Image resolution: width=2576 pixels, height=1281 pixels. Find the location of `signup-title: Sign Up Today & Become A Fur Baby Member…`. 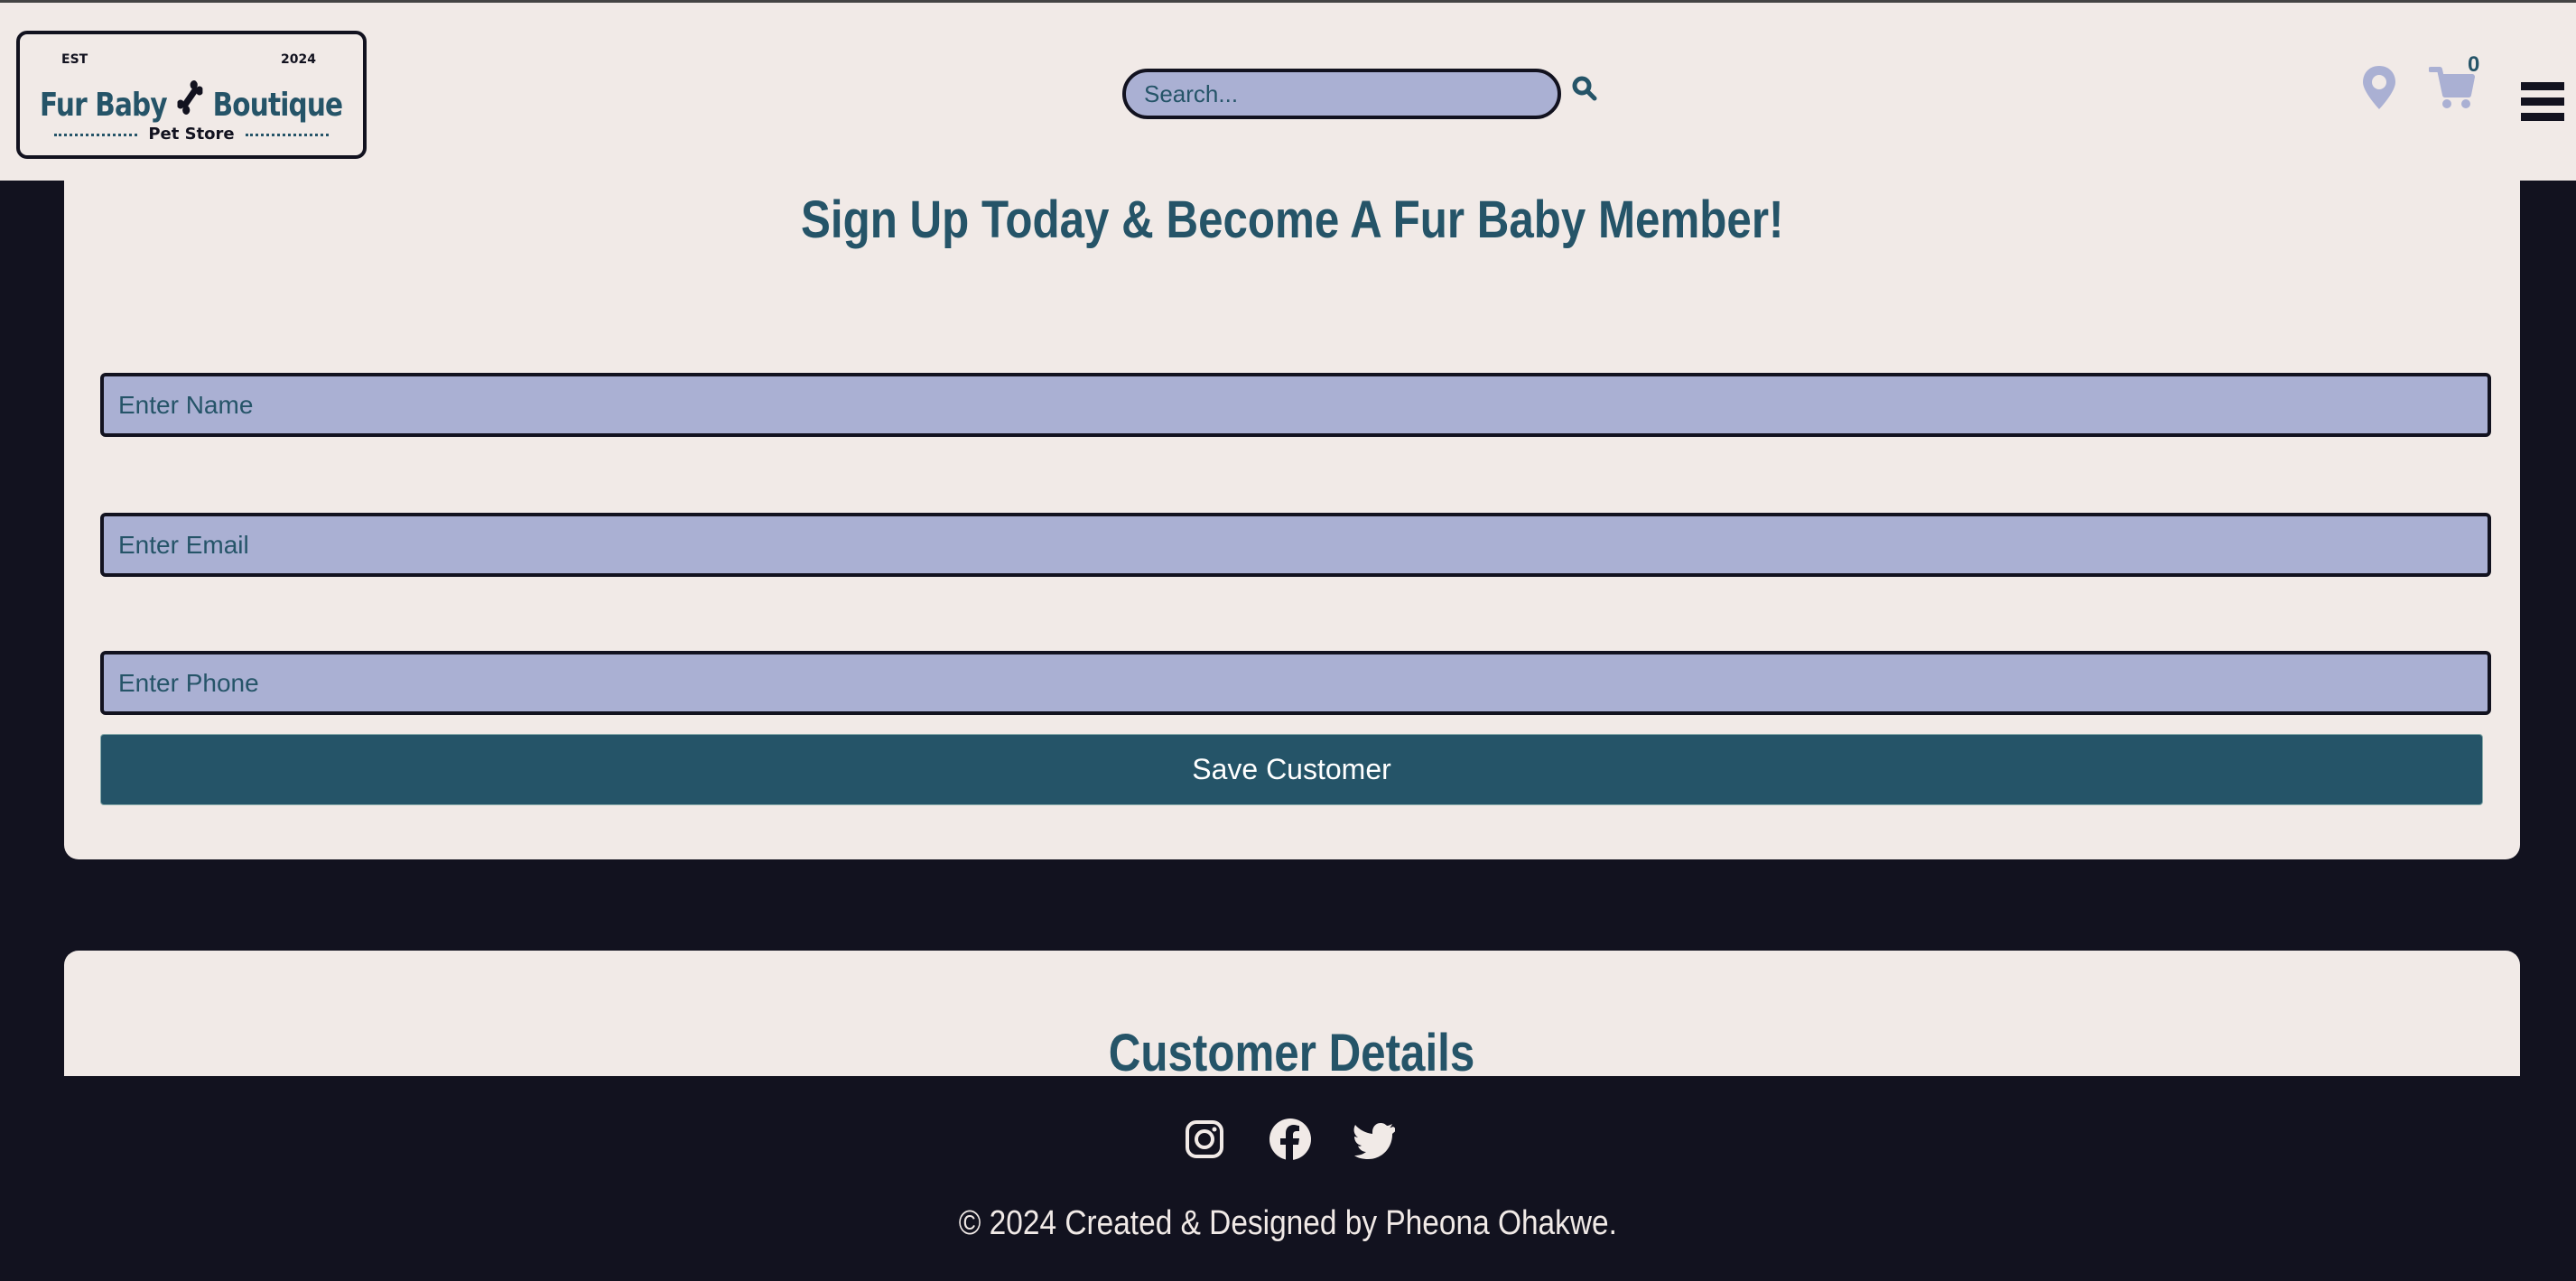

signup-title: Sign Up Today & Become A Fur Baby Member… is located at coordinates (1292, 220).